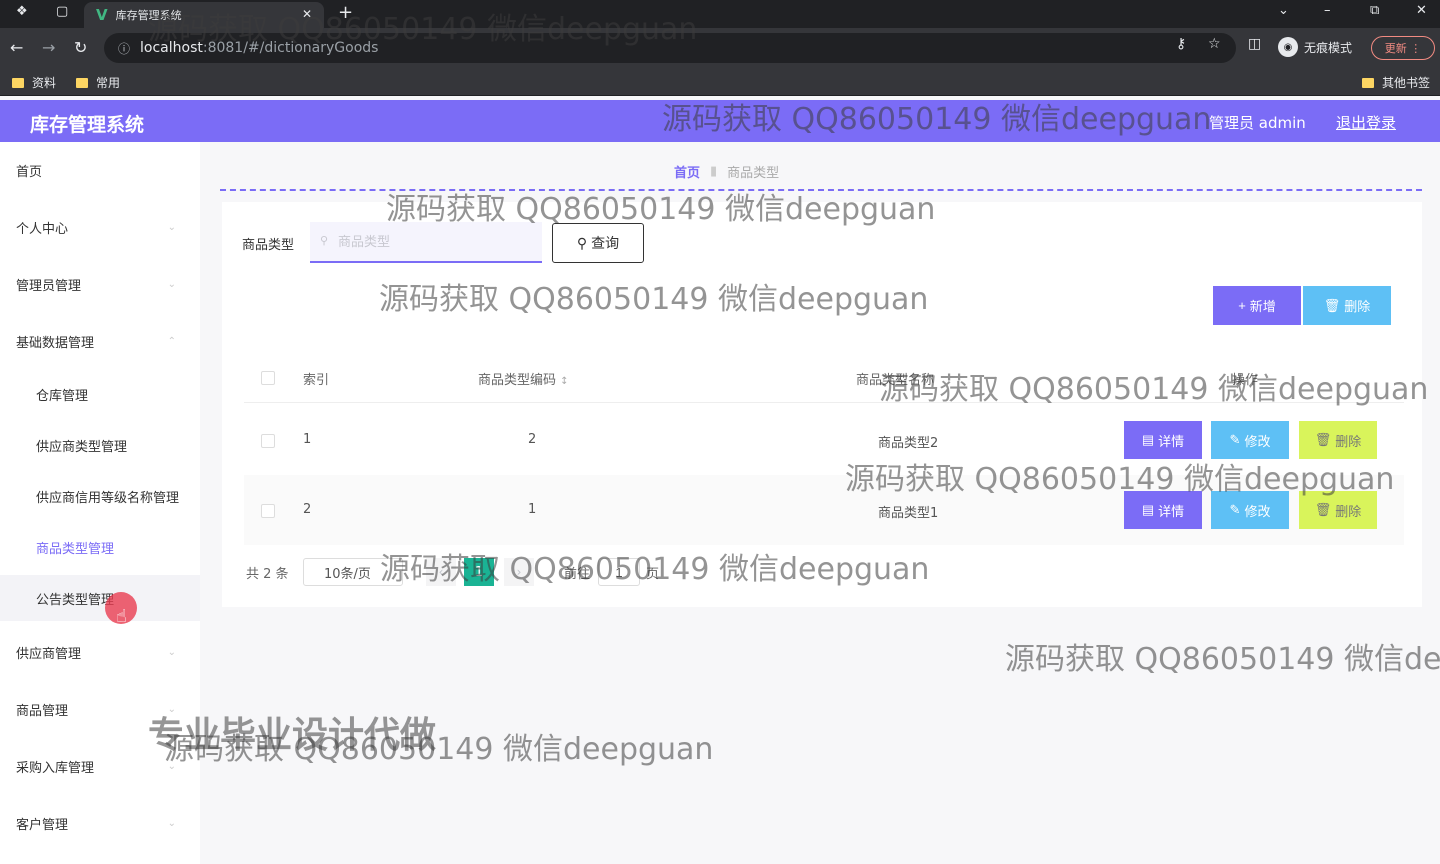 Image resolution: width=1440 pixels, height=864 pixels. What do you see at coordinates (1171, 441) in the screenshot?
I see `detail-label: 详情` at bounding box center [1171, 441].